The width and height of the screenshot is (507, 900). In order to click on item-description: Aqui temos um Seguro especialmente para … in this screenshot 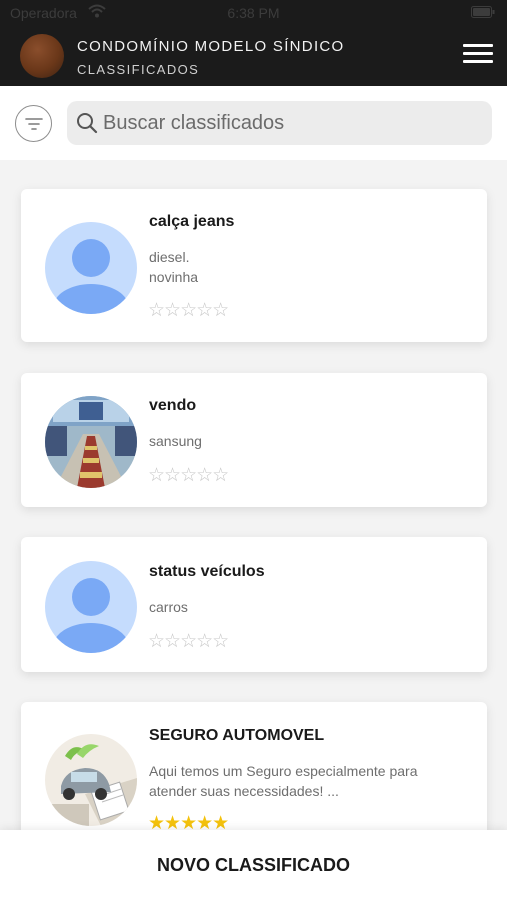, I will do `click(283, 781)`.